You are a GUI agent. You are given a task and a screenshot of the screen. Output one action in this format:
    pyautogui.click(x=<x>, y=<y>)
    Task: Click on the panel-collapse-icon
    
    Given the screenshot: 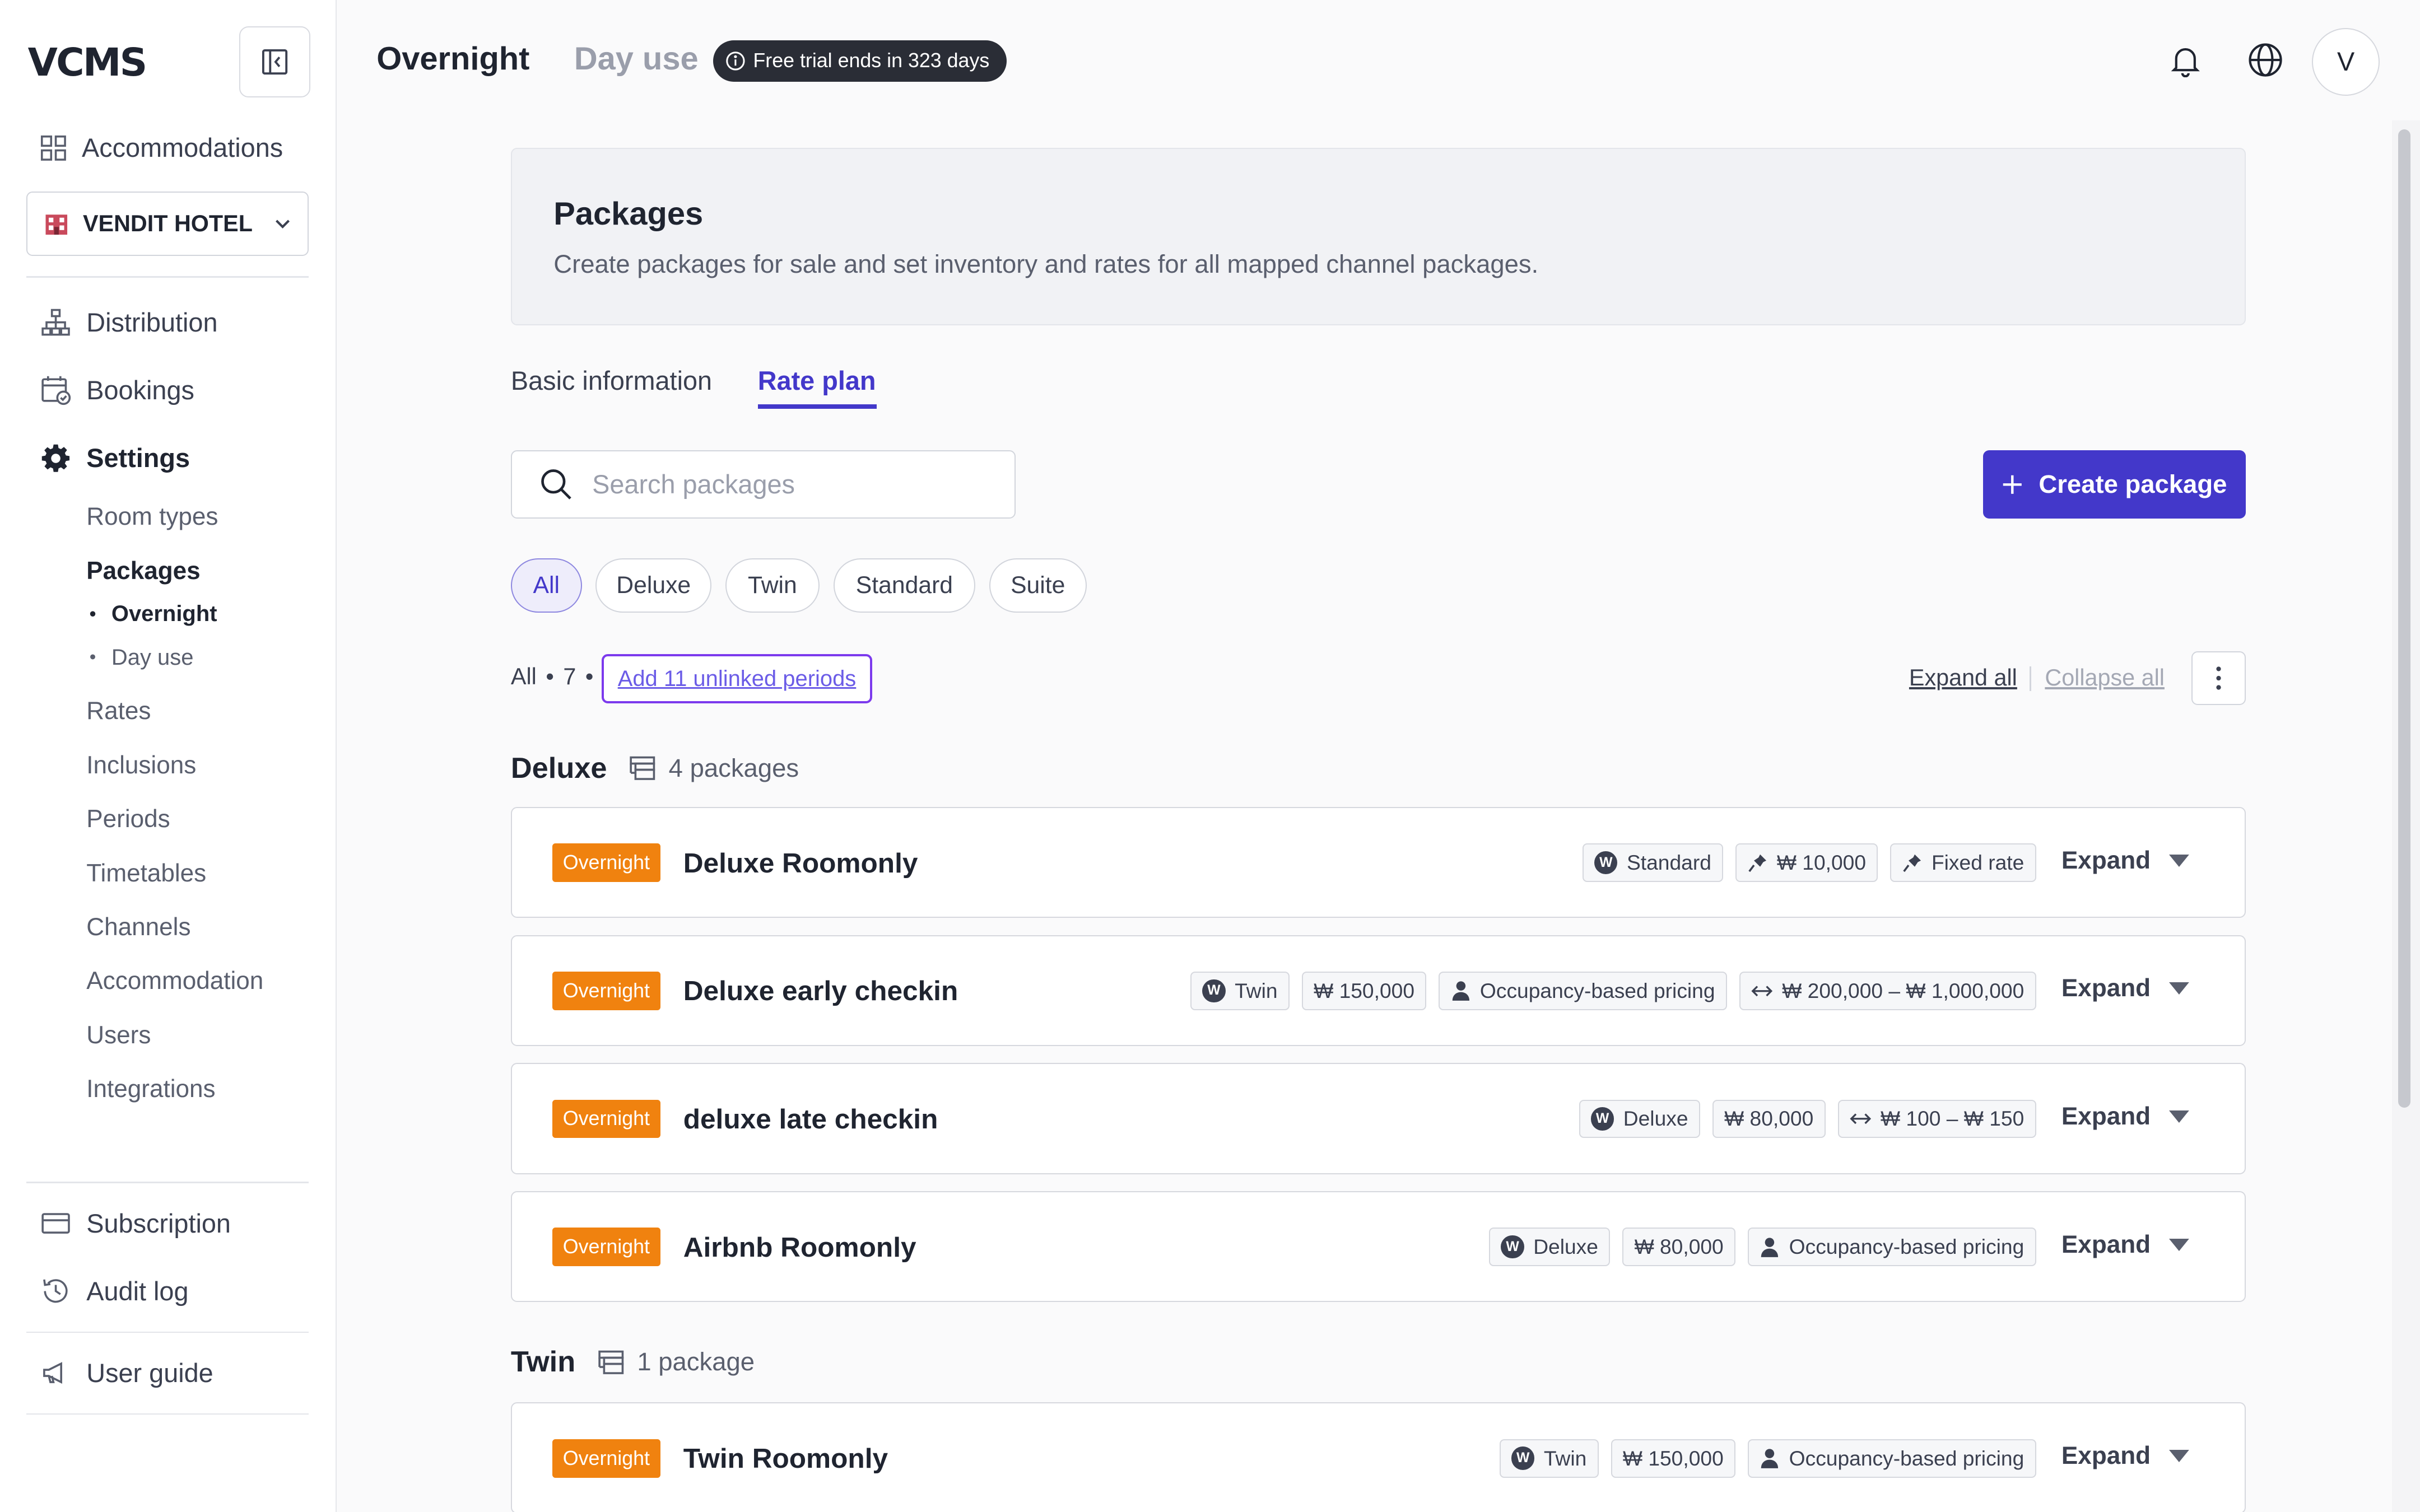 What is the action you would take?
    pyautogui.click(x=275, y=62)
    